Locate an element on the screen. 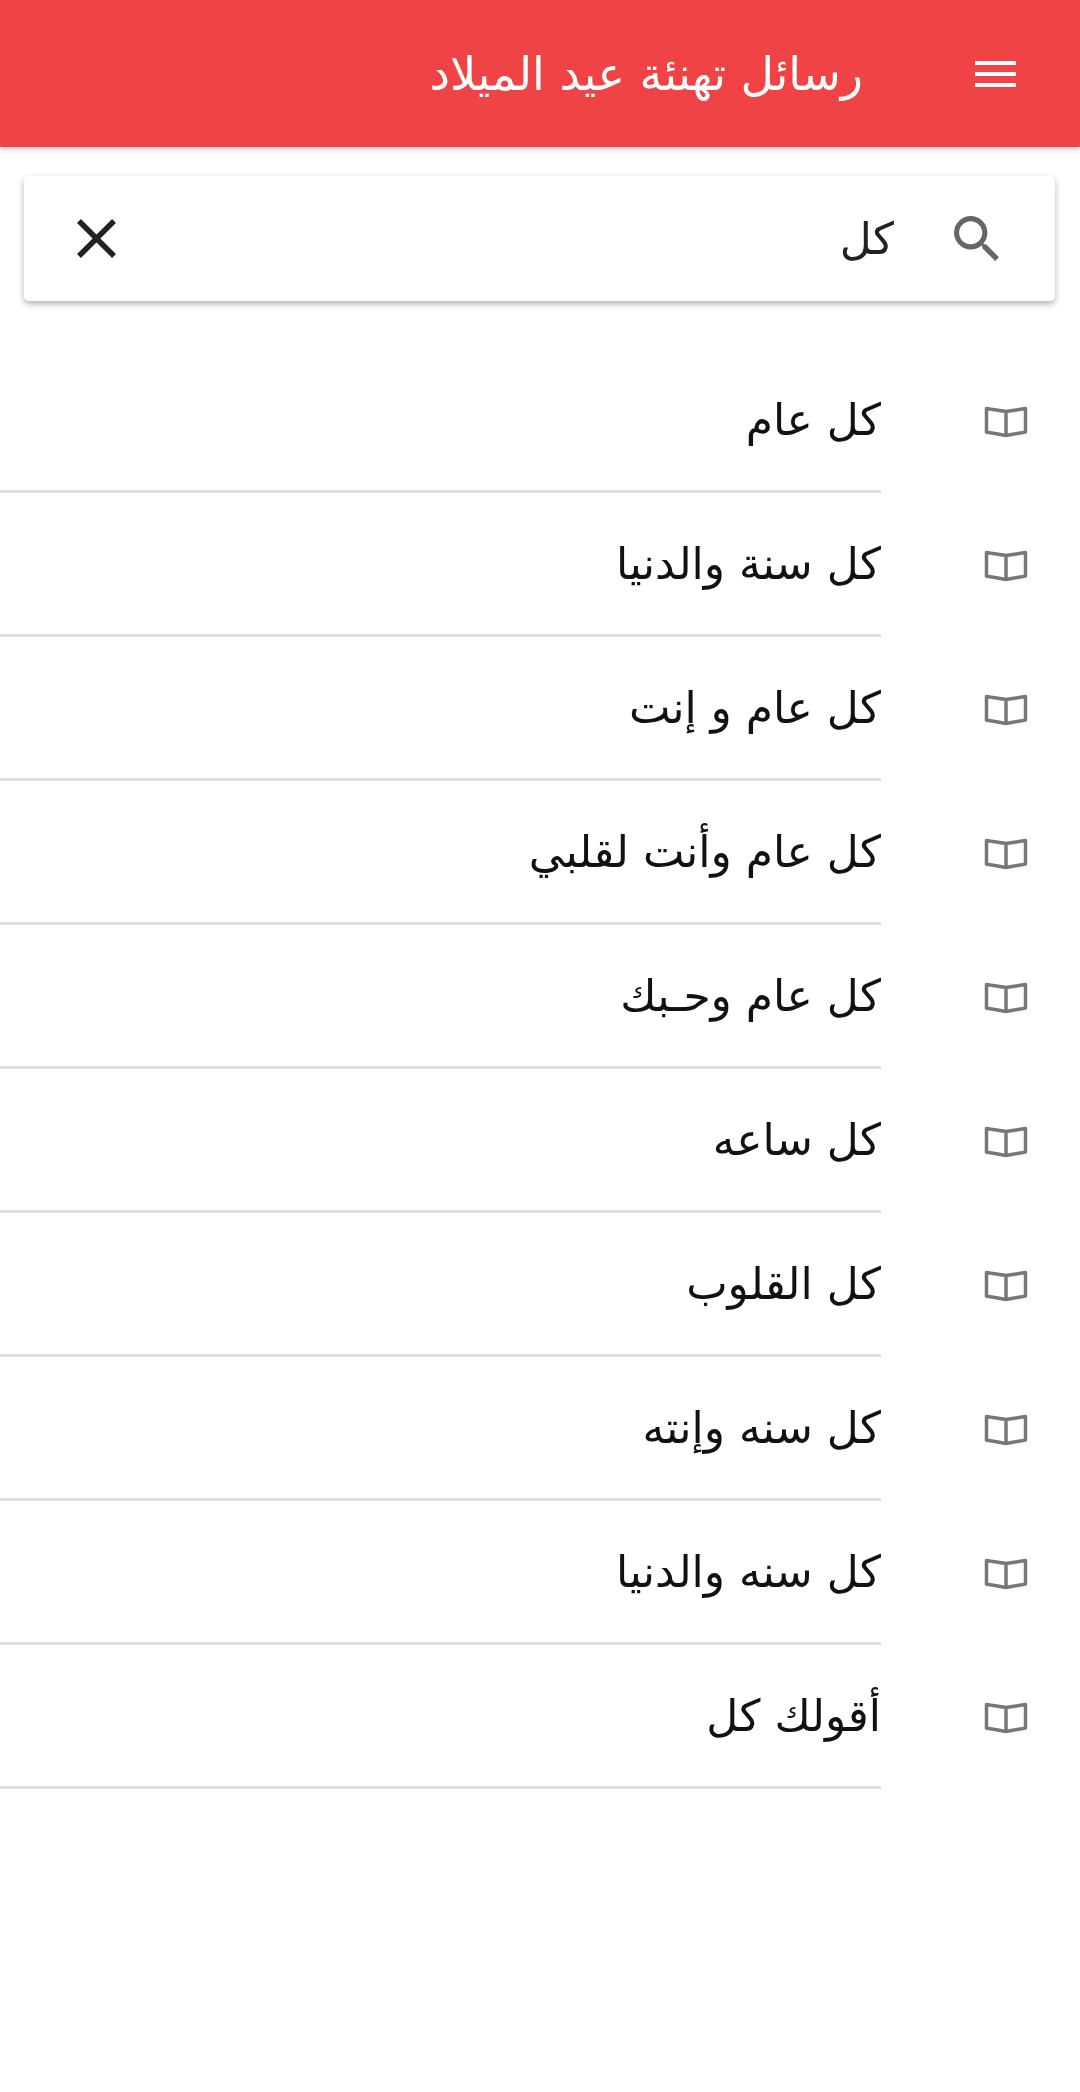  search-input: كل is located at coordinates (535, 238).